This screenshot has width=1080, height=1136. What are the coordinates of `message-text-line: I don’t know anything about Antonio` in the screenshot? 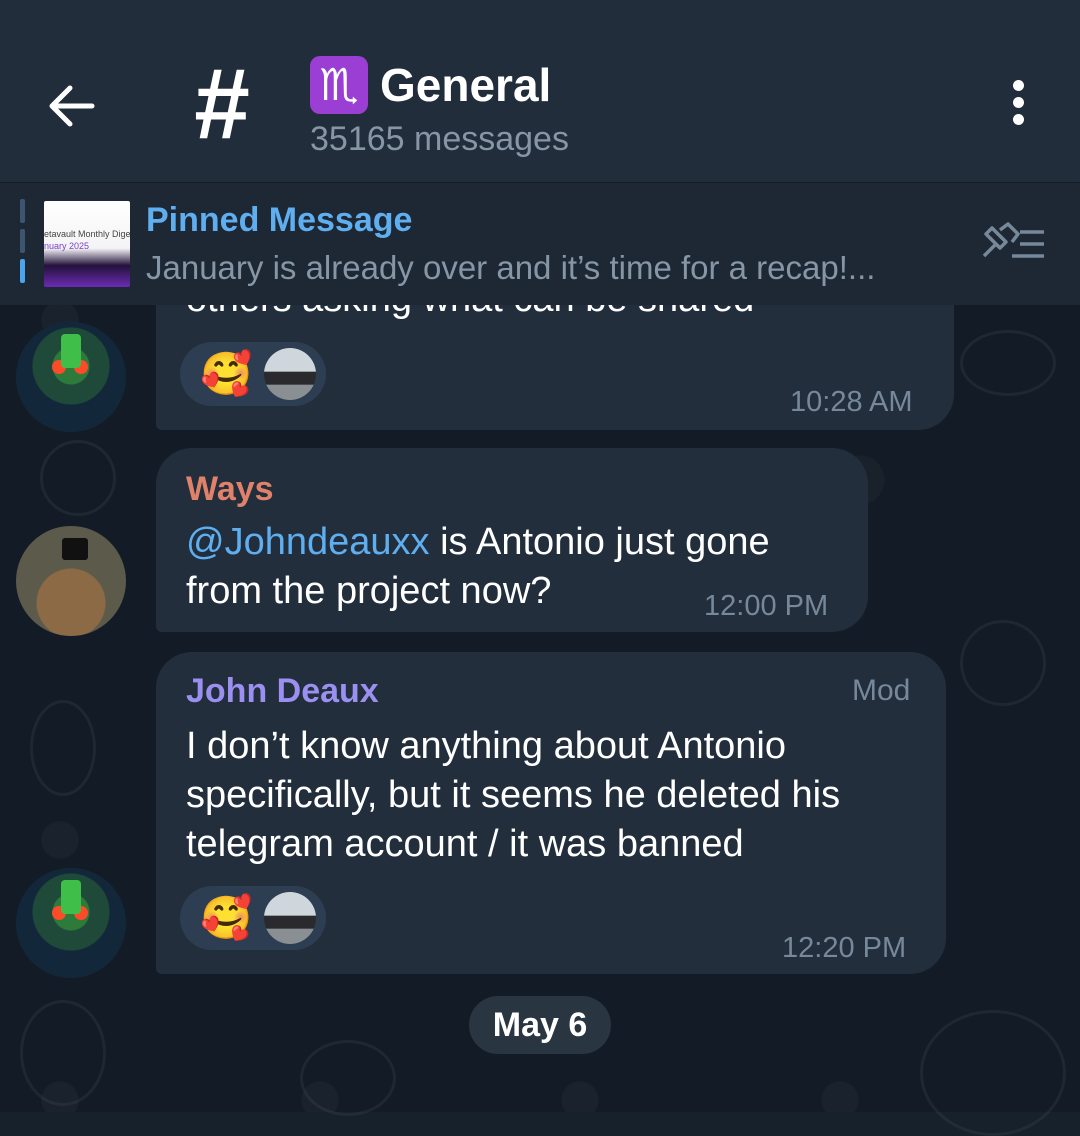 It's located at (486, 746).